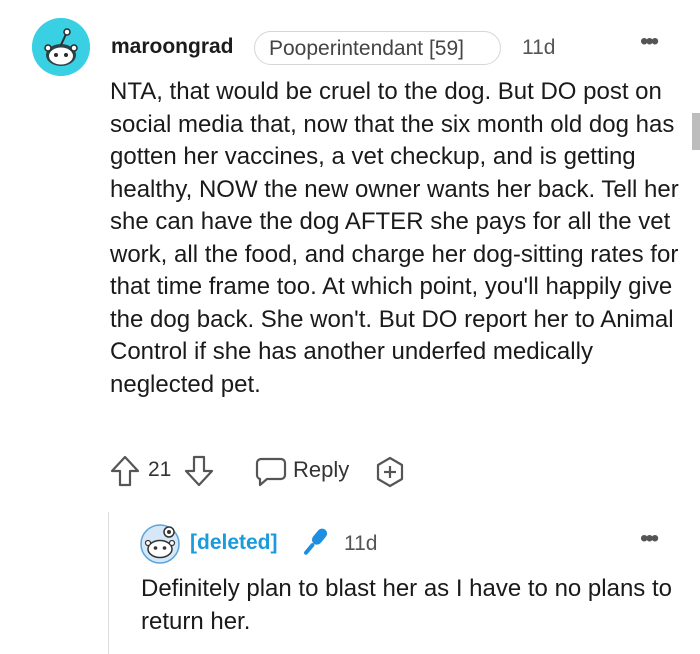 The height and width of the screenshot is (654, 700). Describe the element at coordinates (234, 543) in the screenshot. I see `reply-username: [deleted]` at that location.